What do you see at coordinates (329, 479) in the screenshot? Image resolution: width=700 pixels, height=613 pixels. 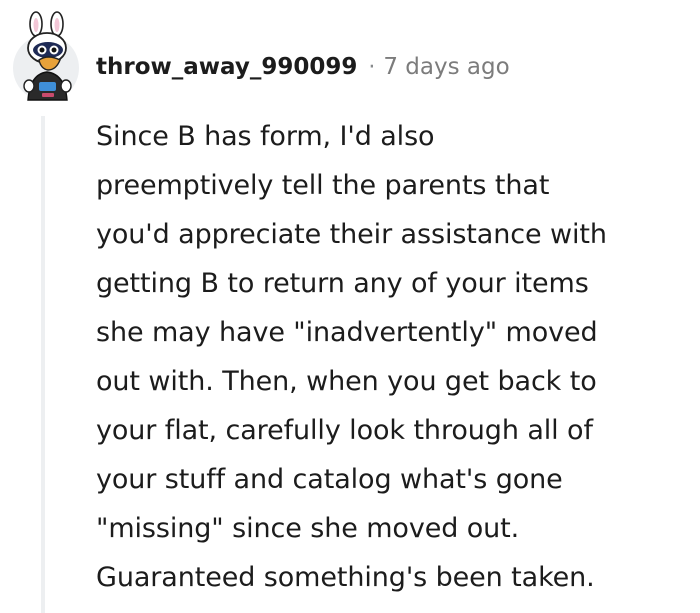 I see `comment-body-line: your stuff and catalog what's gone` at bounding box center [329, 479].